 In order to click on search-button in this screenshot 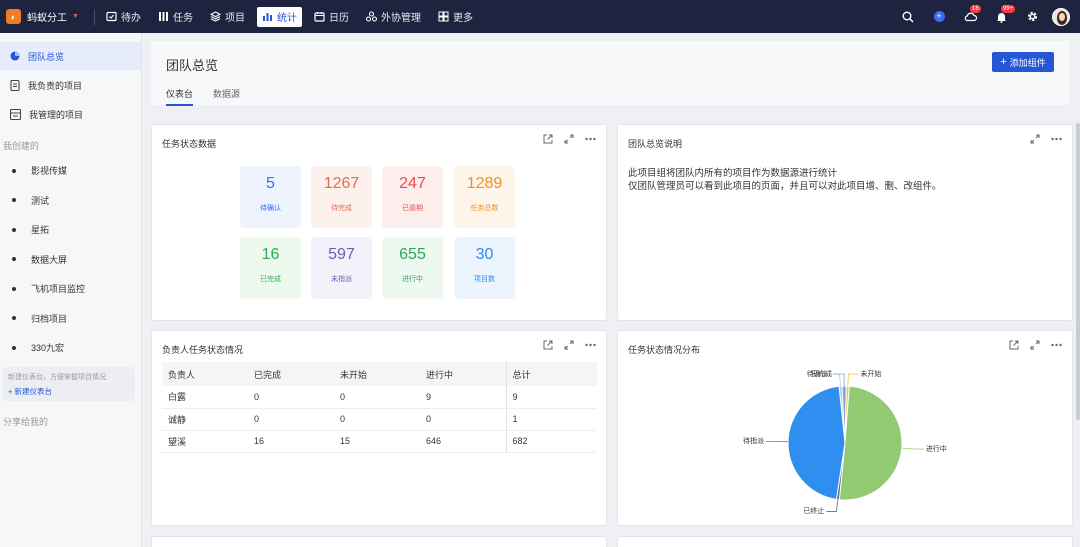, I will do `click(908, 17)`.